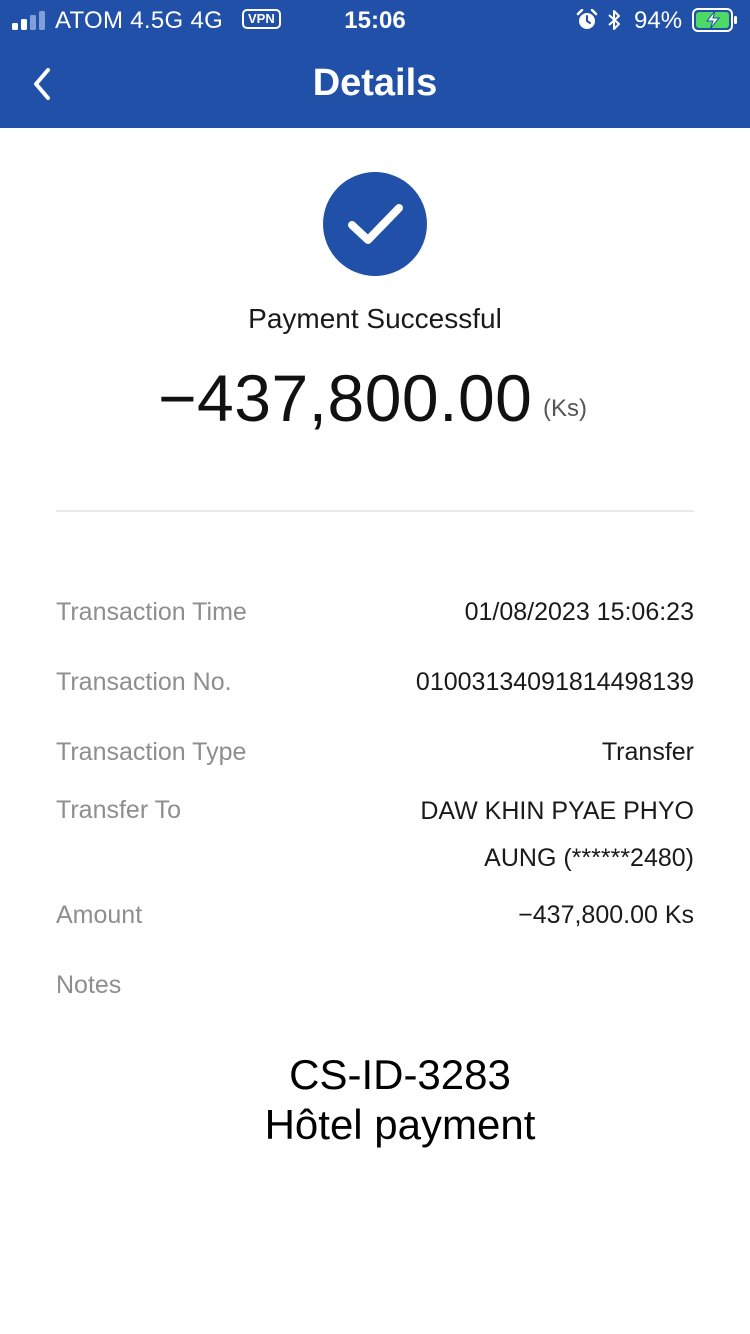  Describe the element at coordinates (375, 511) in the screenshot. I see `divider` at that location.